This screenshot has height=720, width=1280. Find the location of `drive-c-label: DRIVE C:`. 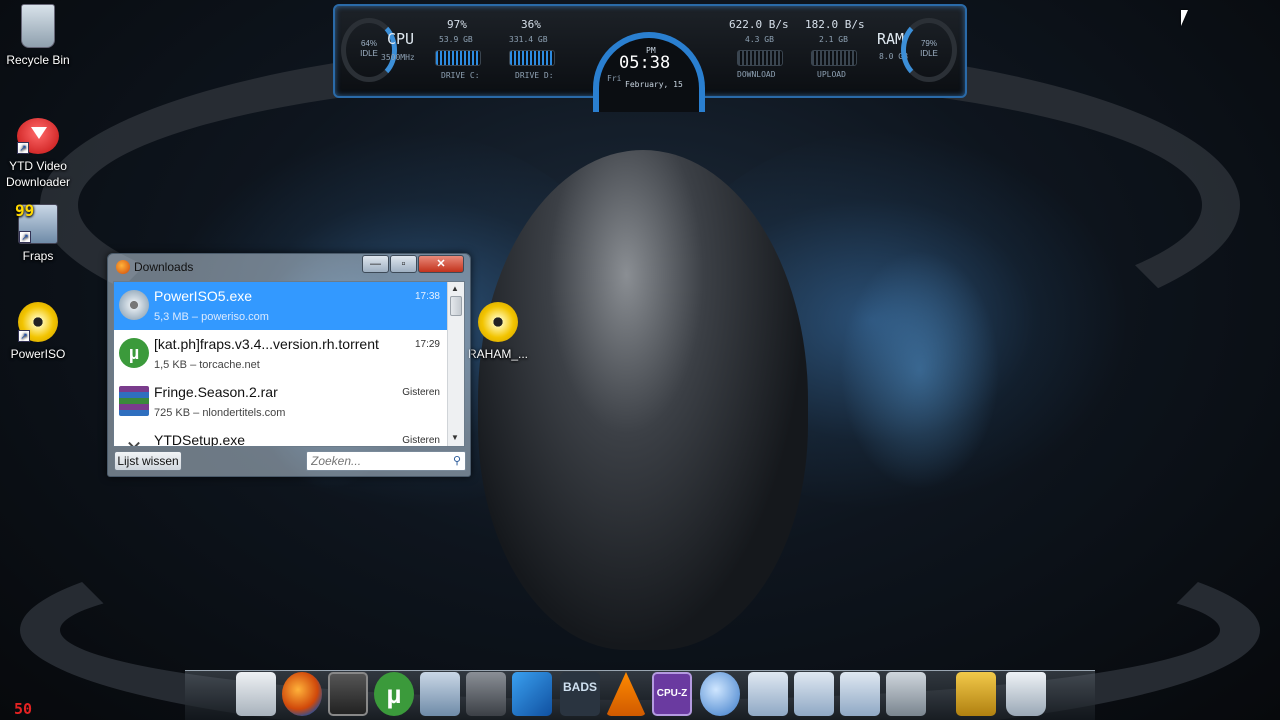

drive-c-label: DRIVE C: is located at coordinates (460, 75).